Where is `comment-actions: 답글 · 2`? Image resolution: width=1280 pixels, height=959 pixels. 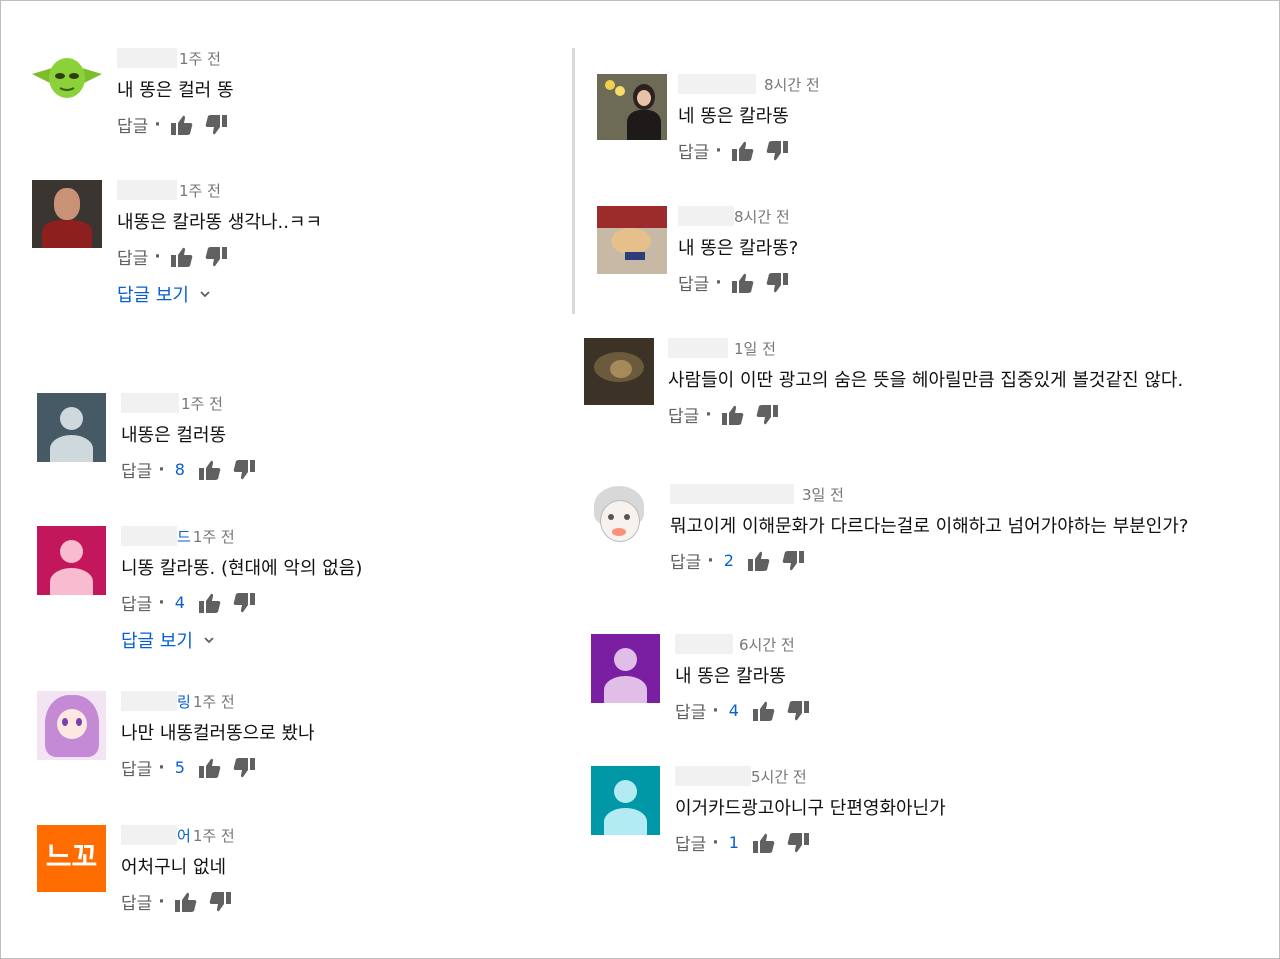
comment-actions: 답글 · 2 is located at coordinates (929, 560).